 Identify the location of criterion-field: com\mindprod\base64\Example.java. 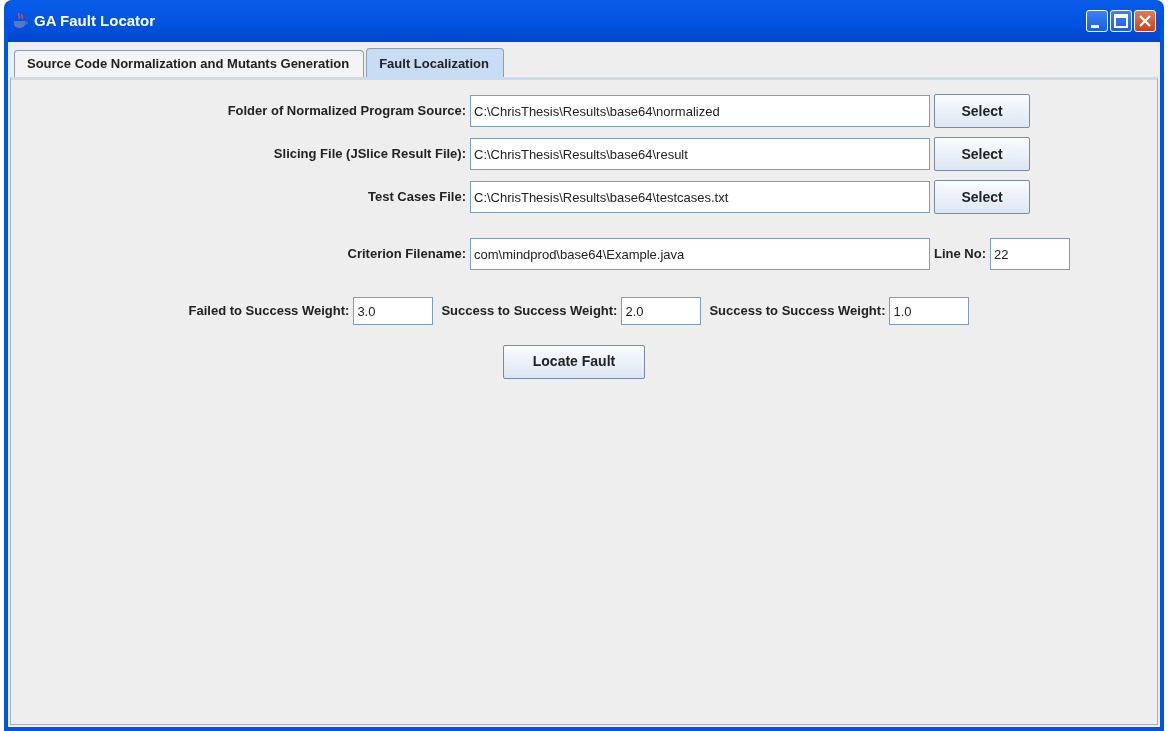
(700, 254).